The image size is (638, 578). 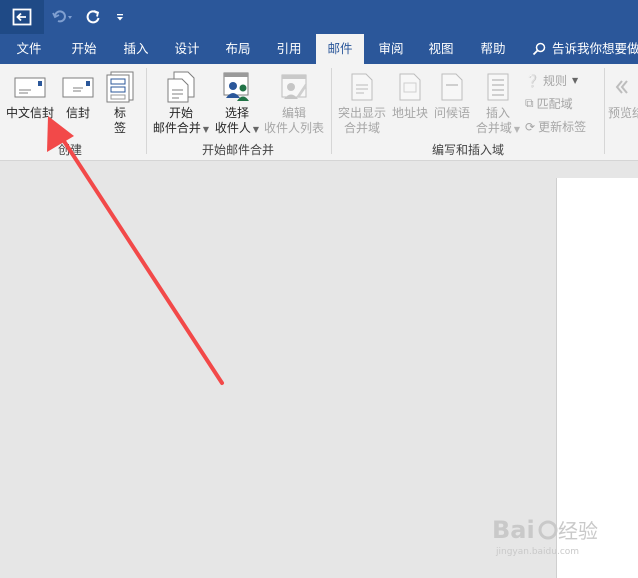 What do you see at coordinates (537, 552) in the screenshot?
I see `svg-text: jingyan.baidu.com` at bounding box center [537, 552].